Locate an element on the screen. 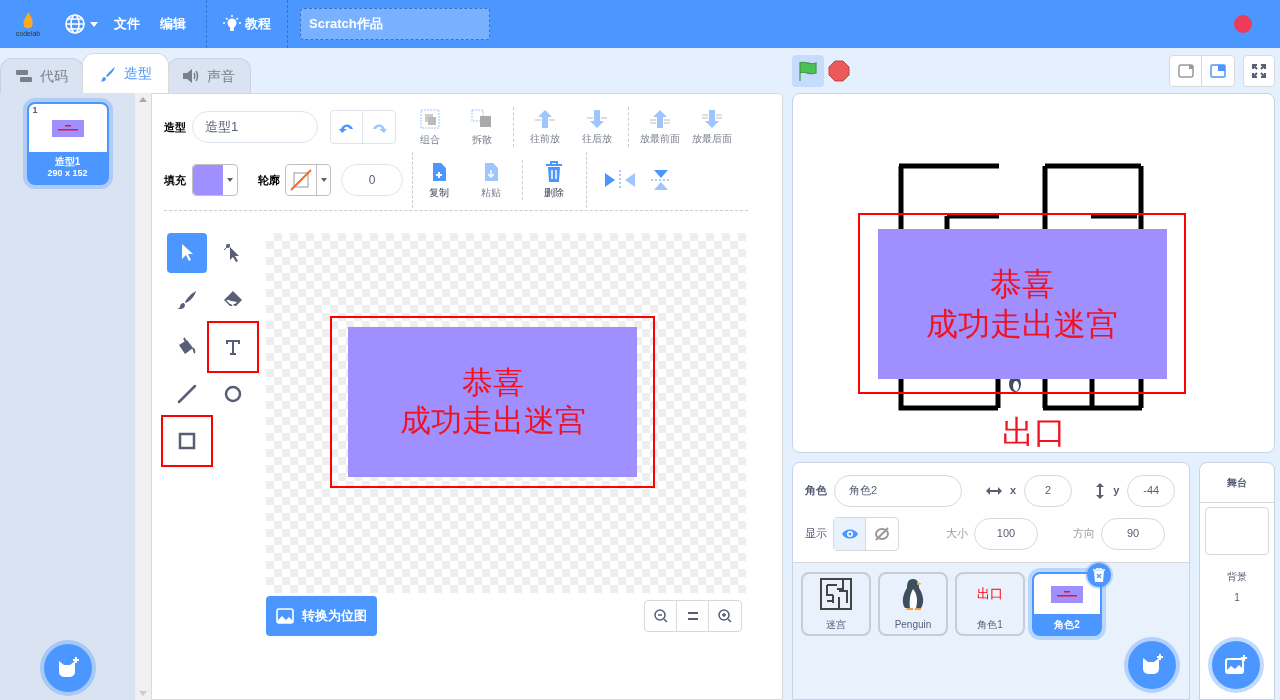 The image size is (1280, 700). stop-icon is located at coordinates (839, 70).